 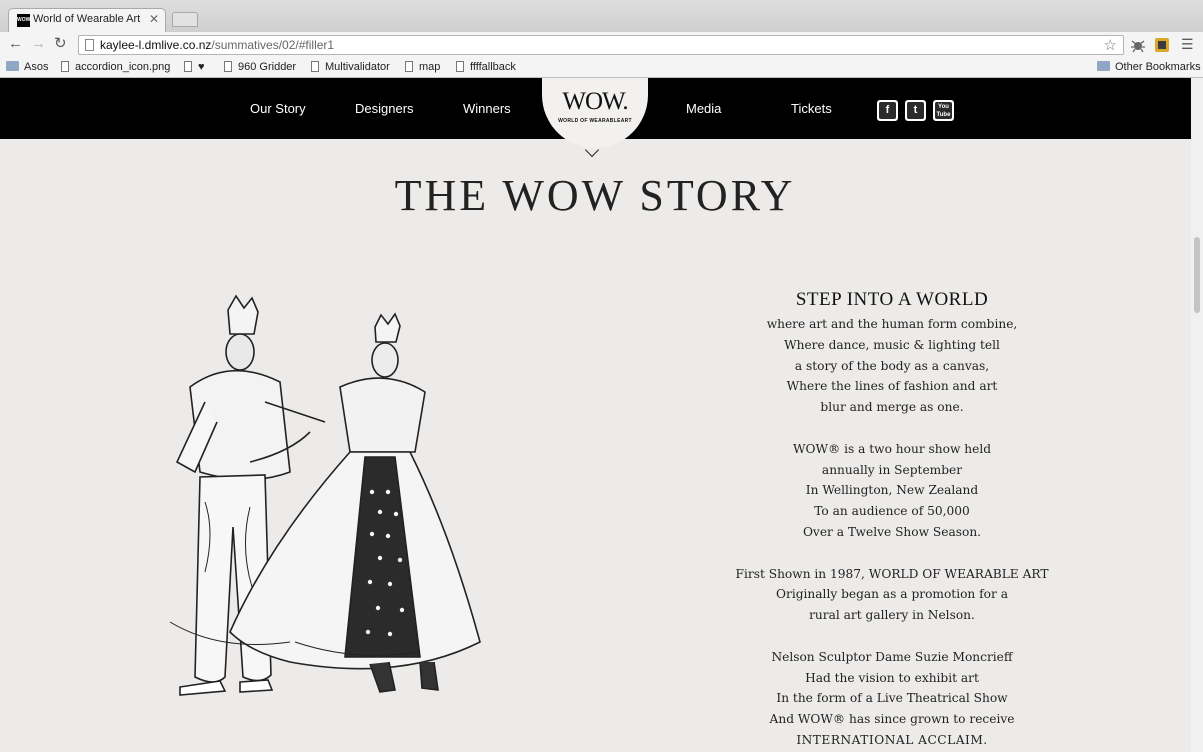 What do you see at coordinates (1138, 45) in the screenshot?
I see `extension-bug-icon` at bounding box center [1138, 45].